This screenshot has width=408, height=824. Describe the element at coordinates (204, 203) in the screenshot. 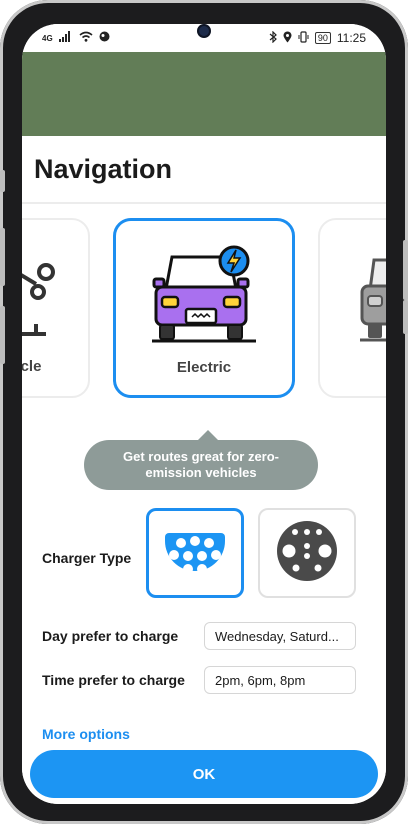

I see `title-divider` at that location.